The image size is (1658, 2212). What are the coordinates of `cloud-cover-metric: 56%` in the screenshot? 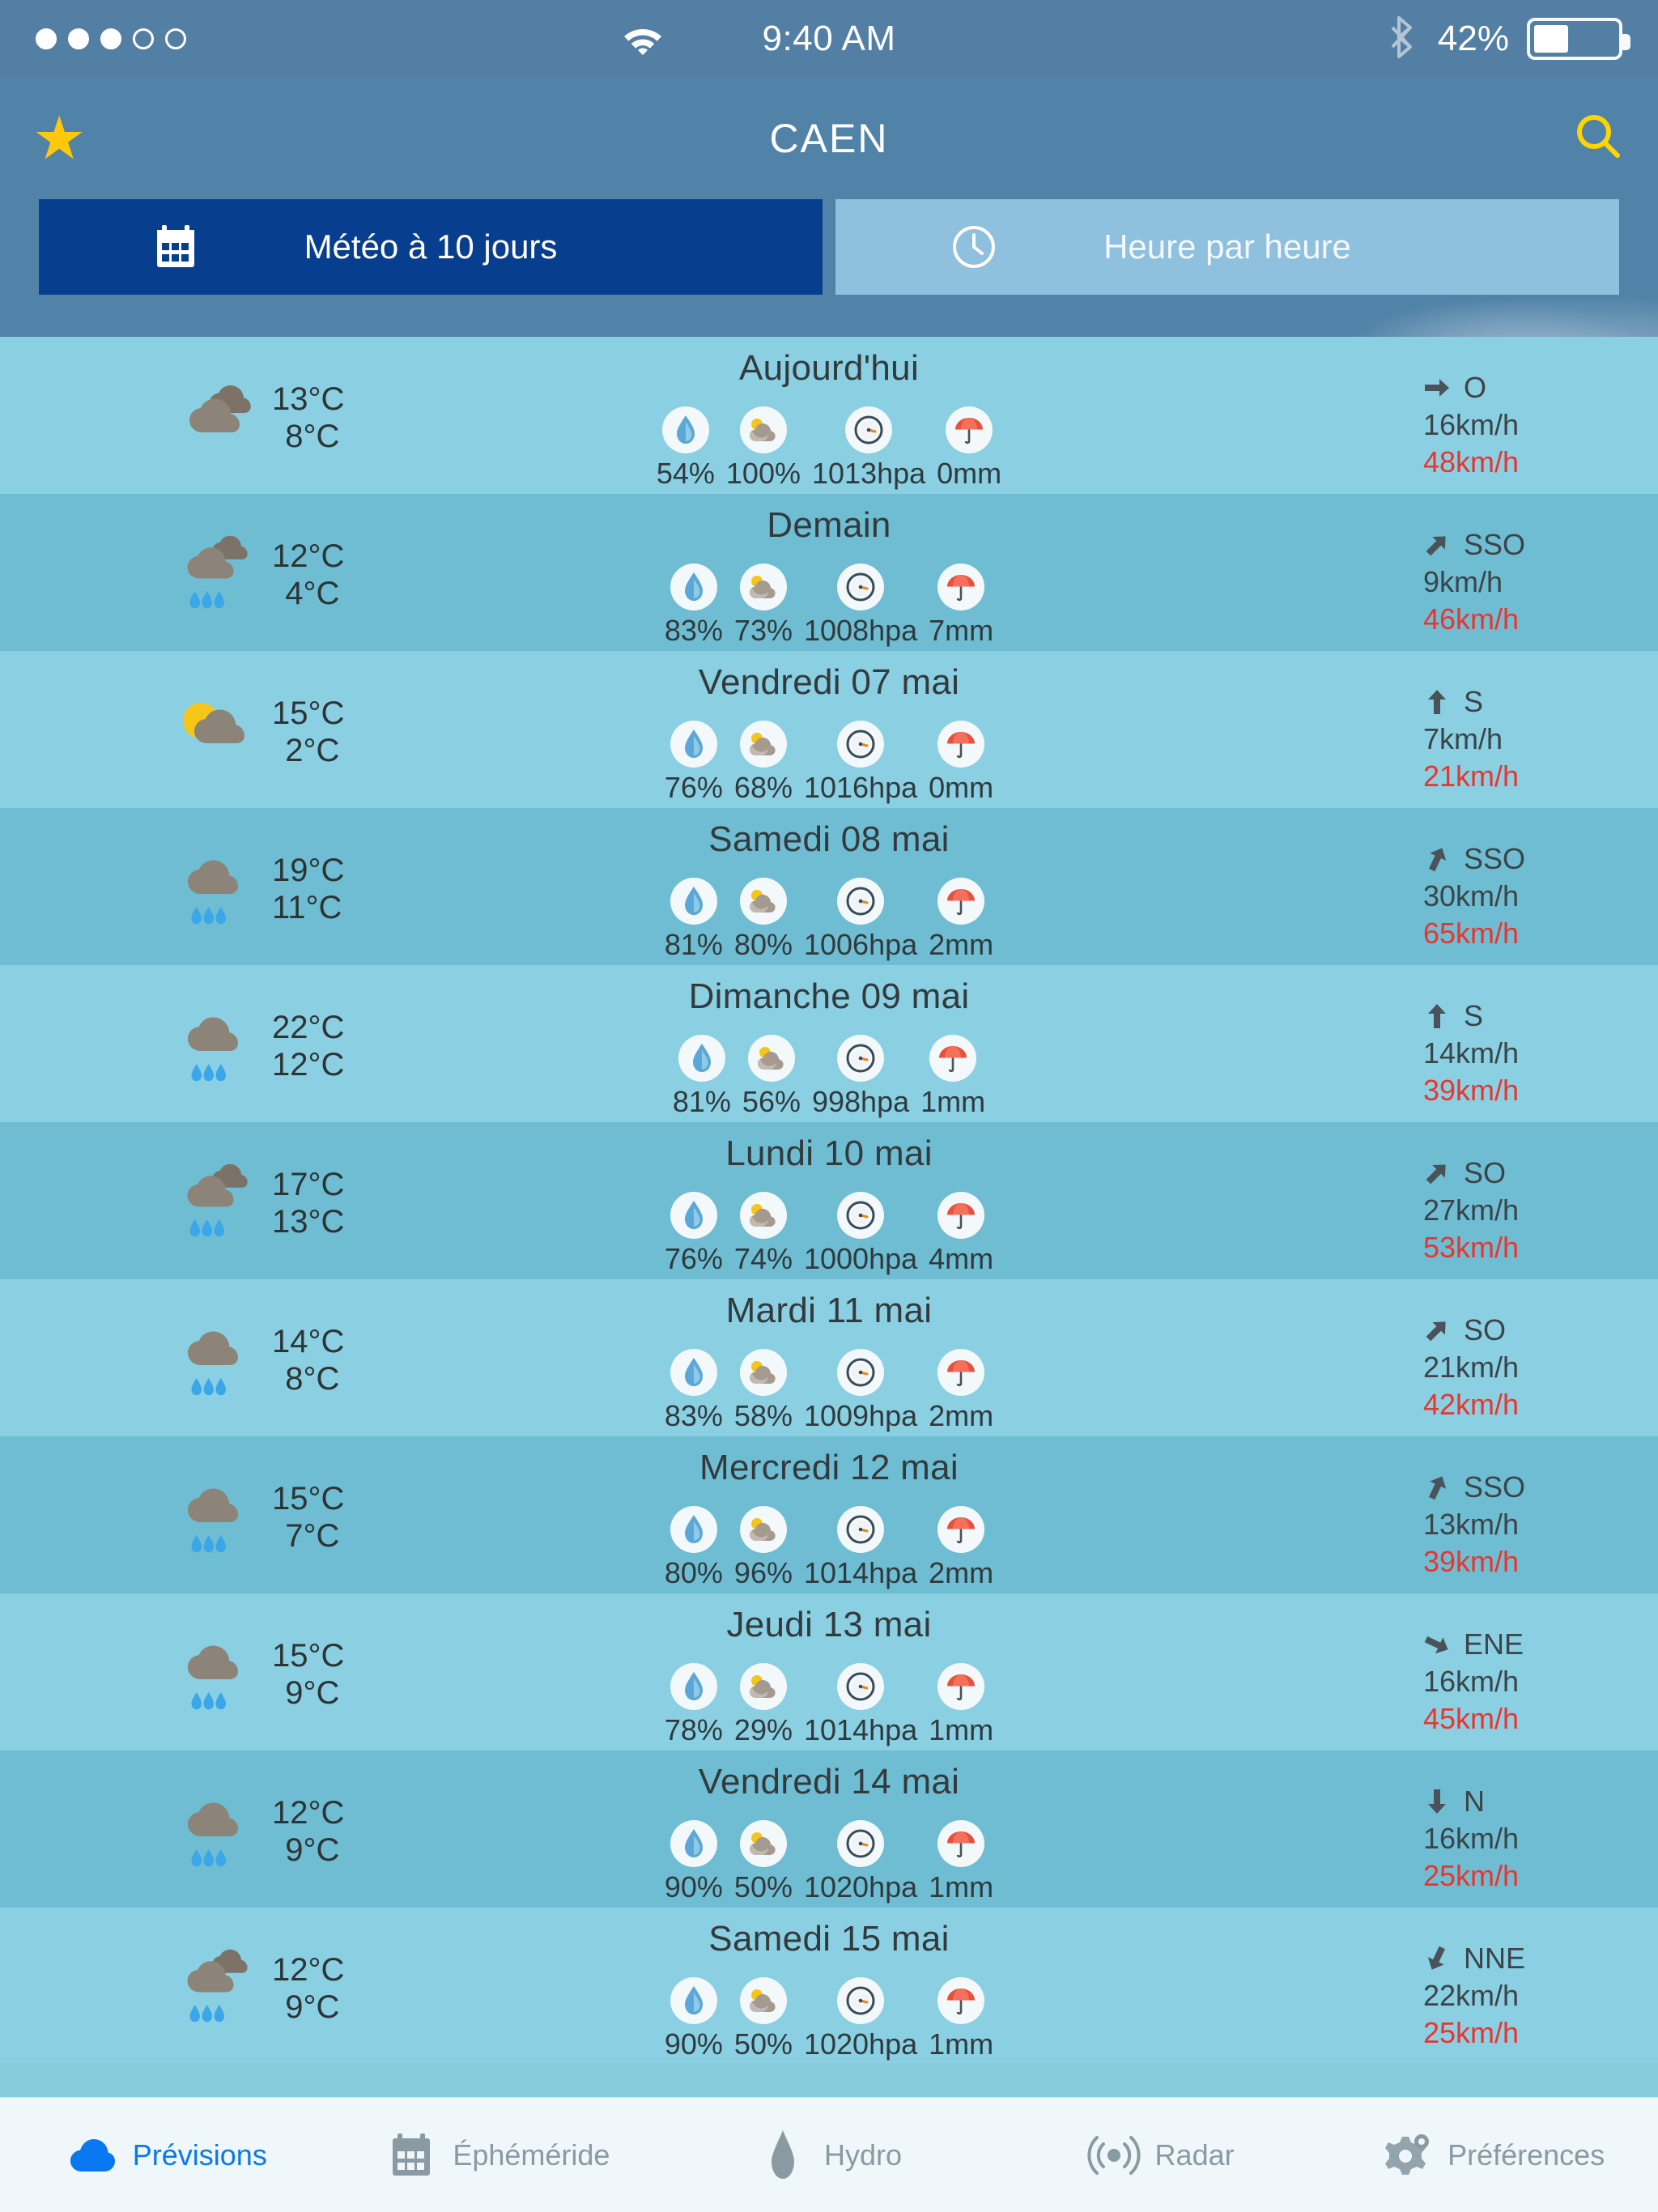 It's located at (771, 1077).